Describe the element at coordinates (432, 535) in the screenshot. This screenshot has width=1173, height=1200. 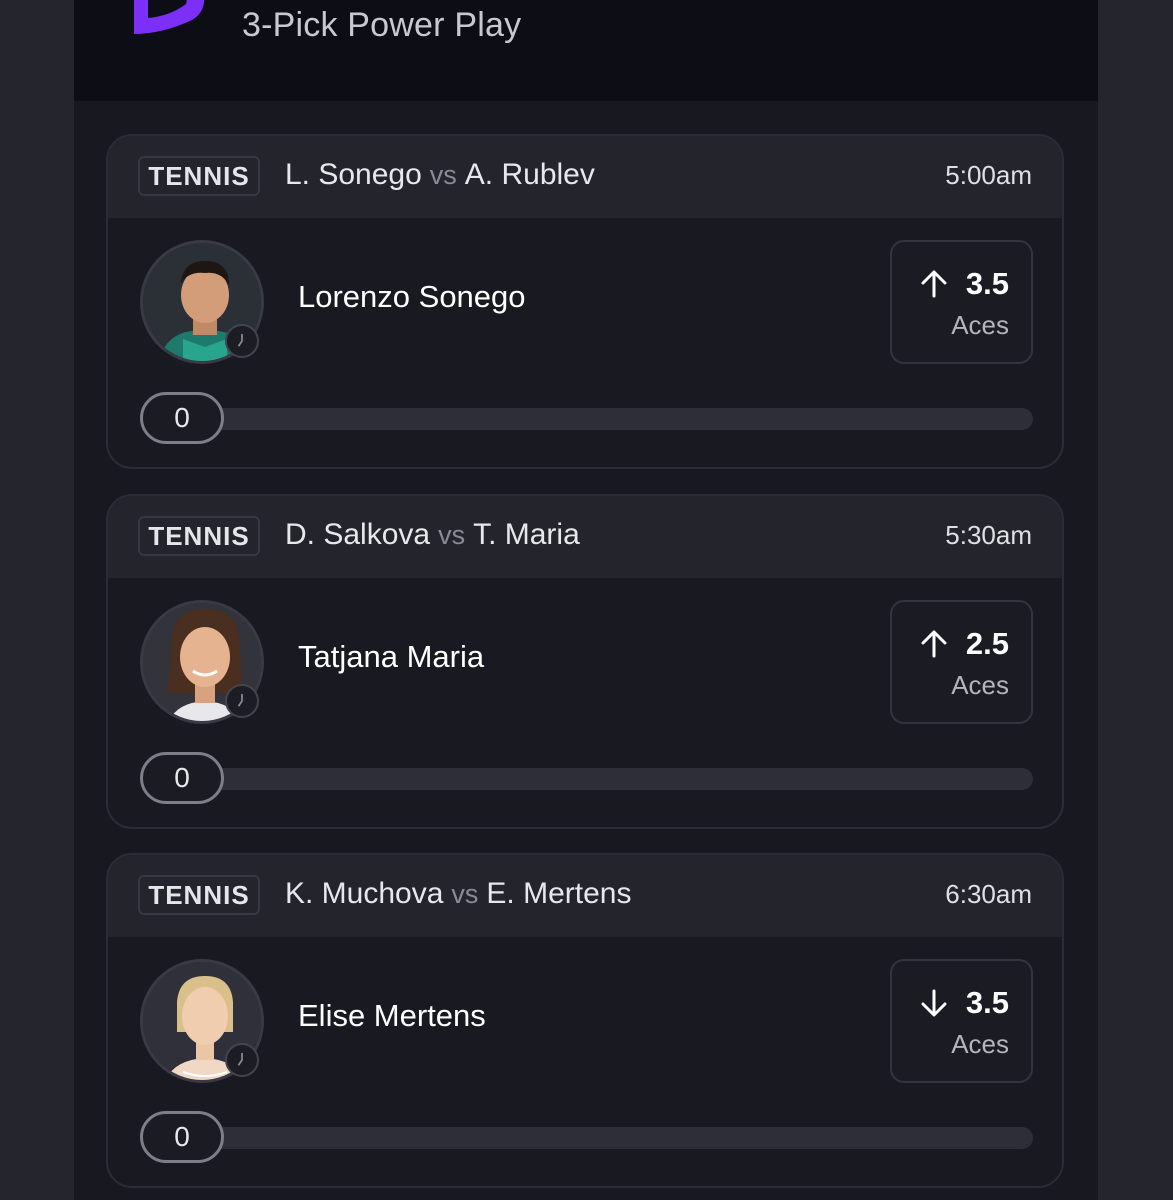
I see `matchup: D. Salkova vs T. Maria` at that location.